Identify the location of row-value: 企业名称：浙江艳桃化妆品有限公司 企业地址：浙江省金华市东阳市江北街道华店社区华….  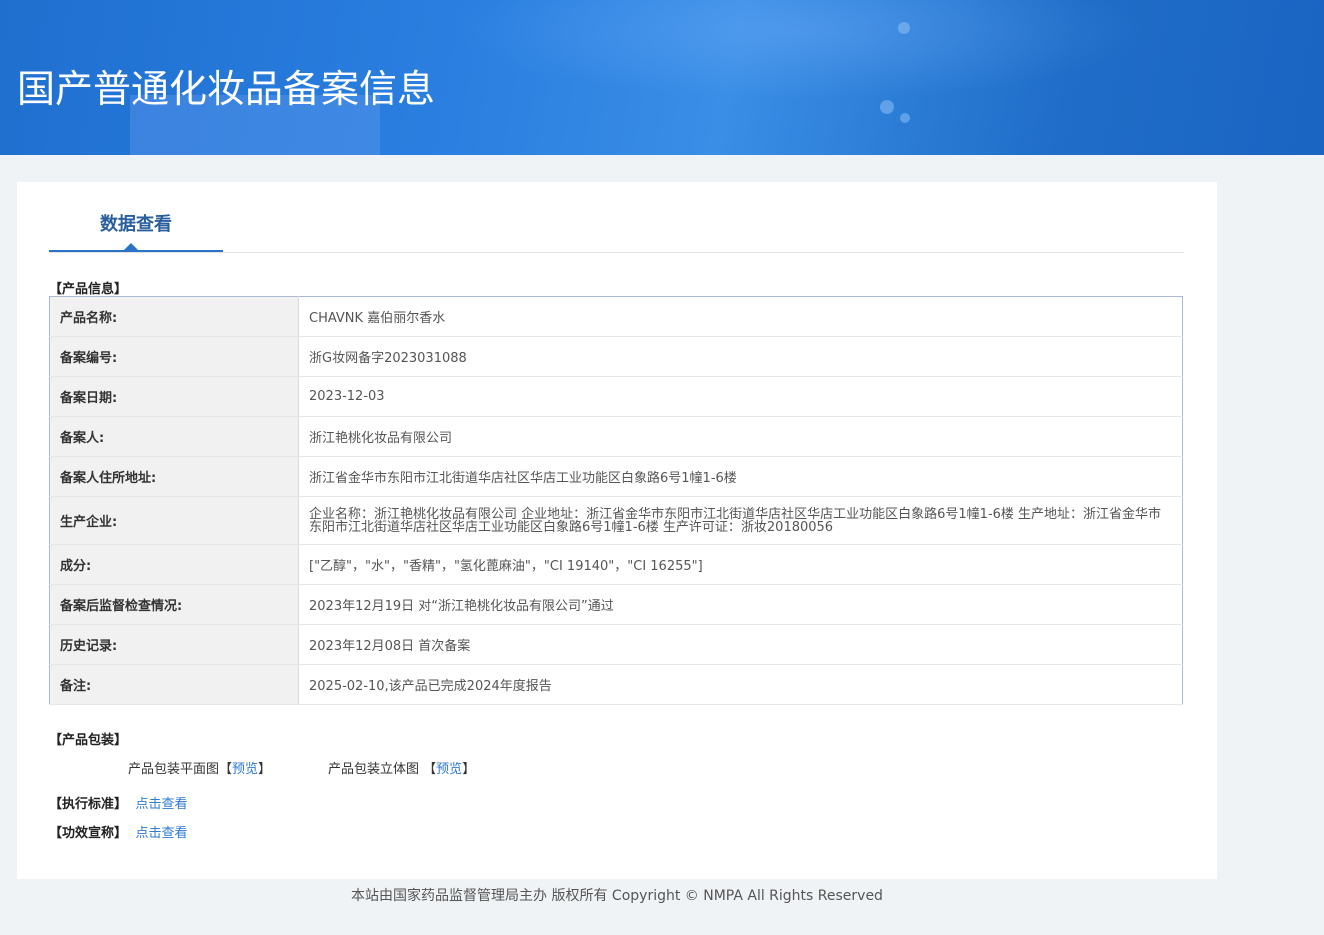
(740, 520).